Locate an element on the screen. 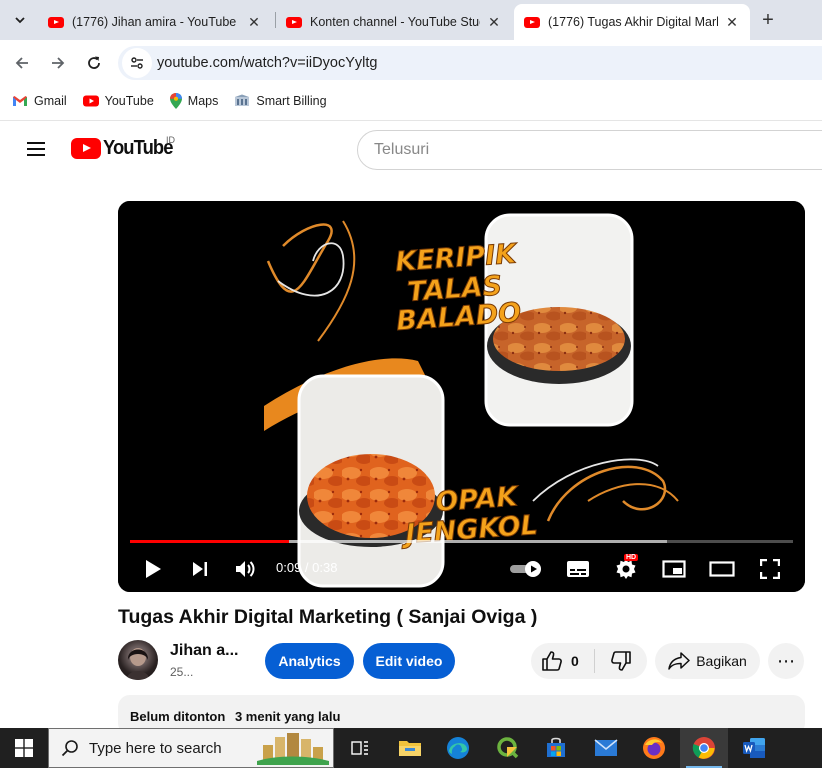  volume-icon is located at coordinates (245, 569).